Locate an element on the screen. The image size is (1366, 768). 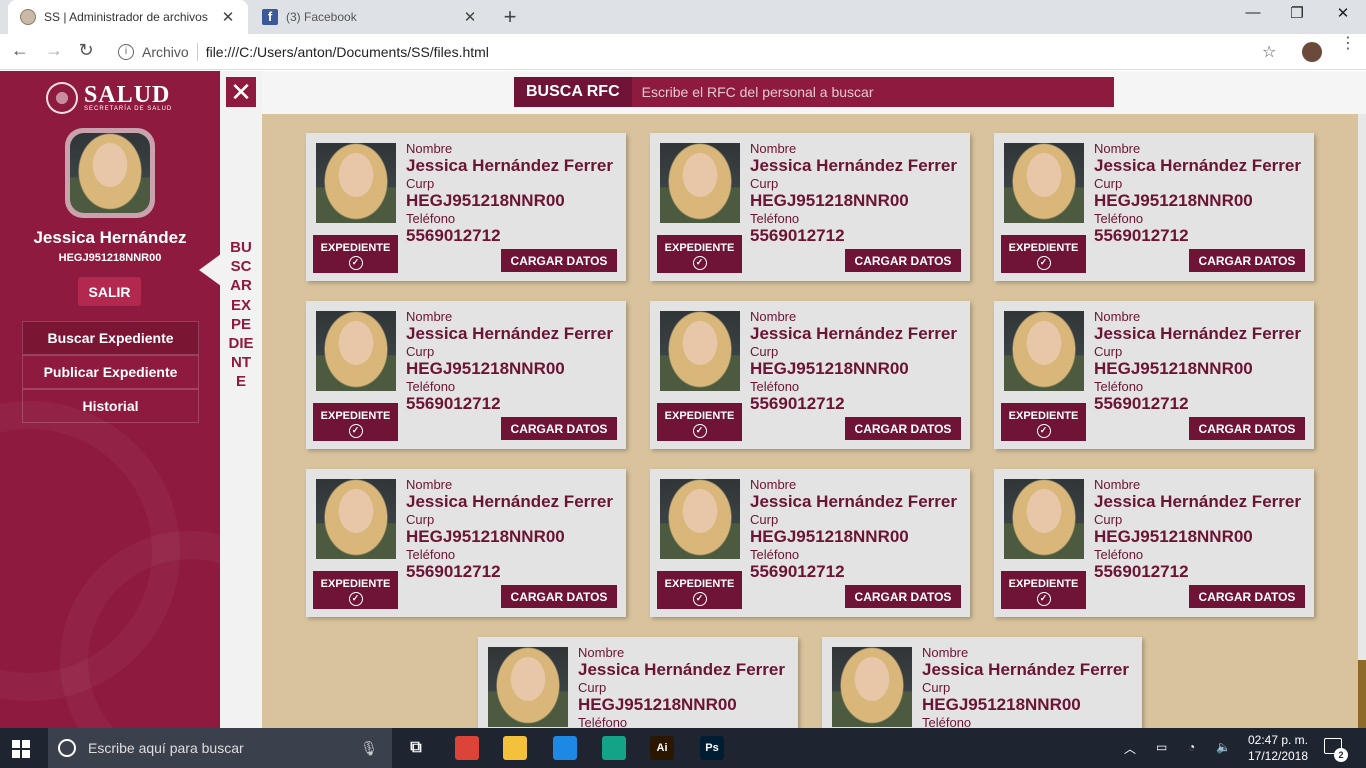
sidebar-item-historial: Historial is located at coordinates (110, 406).